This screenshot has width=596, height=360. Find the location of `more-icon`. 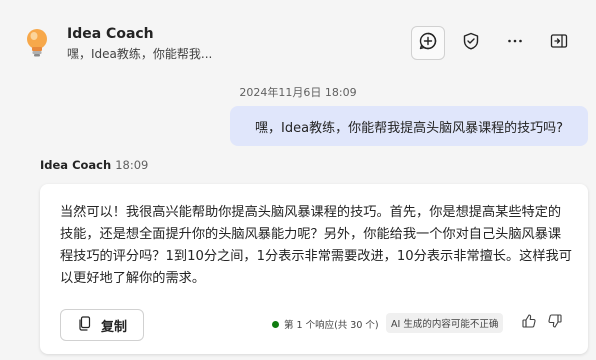

more-icon is located at coordinates (515, 43).